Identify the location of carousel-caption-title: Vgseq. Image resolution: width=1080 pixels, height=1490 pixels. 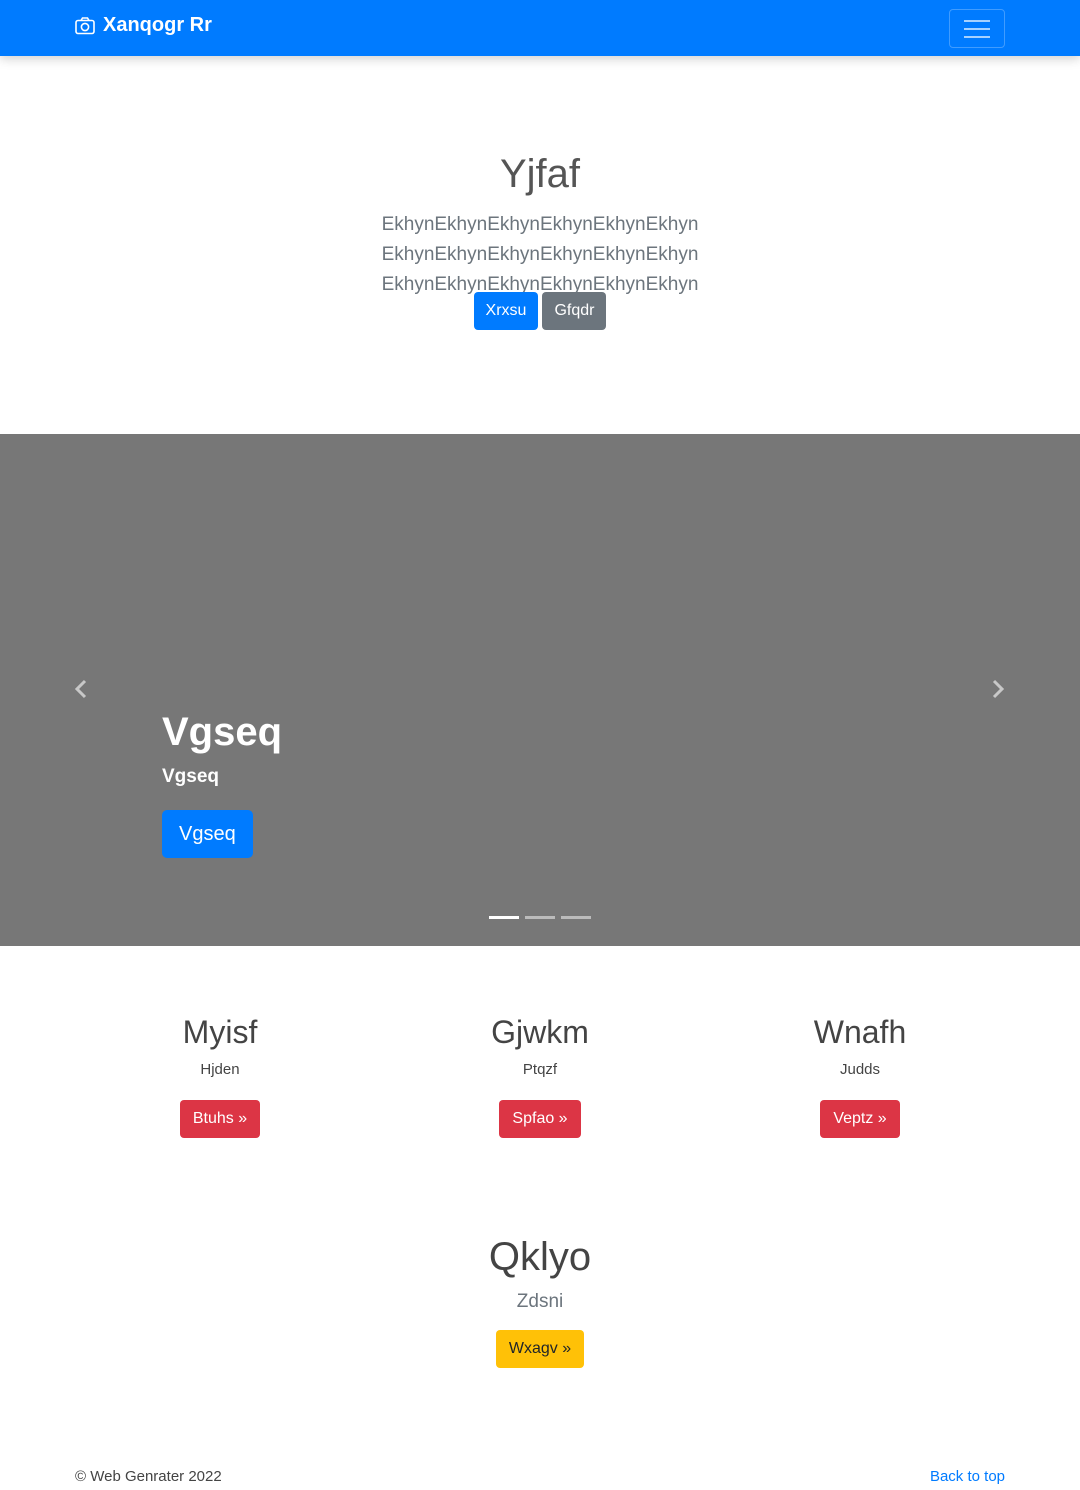
(222, 732).